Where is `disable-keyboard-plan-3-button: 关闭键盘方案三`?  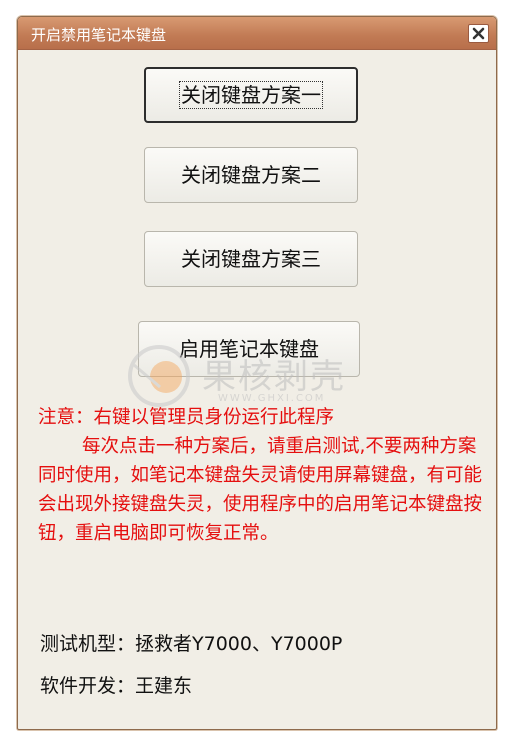 disable-keyboard-plan-3-button: 关闭键盘方案三 is located at coordinates (251, 259).